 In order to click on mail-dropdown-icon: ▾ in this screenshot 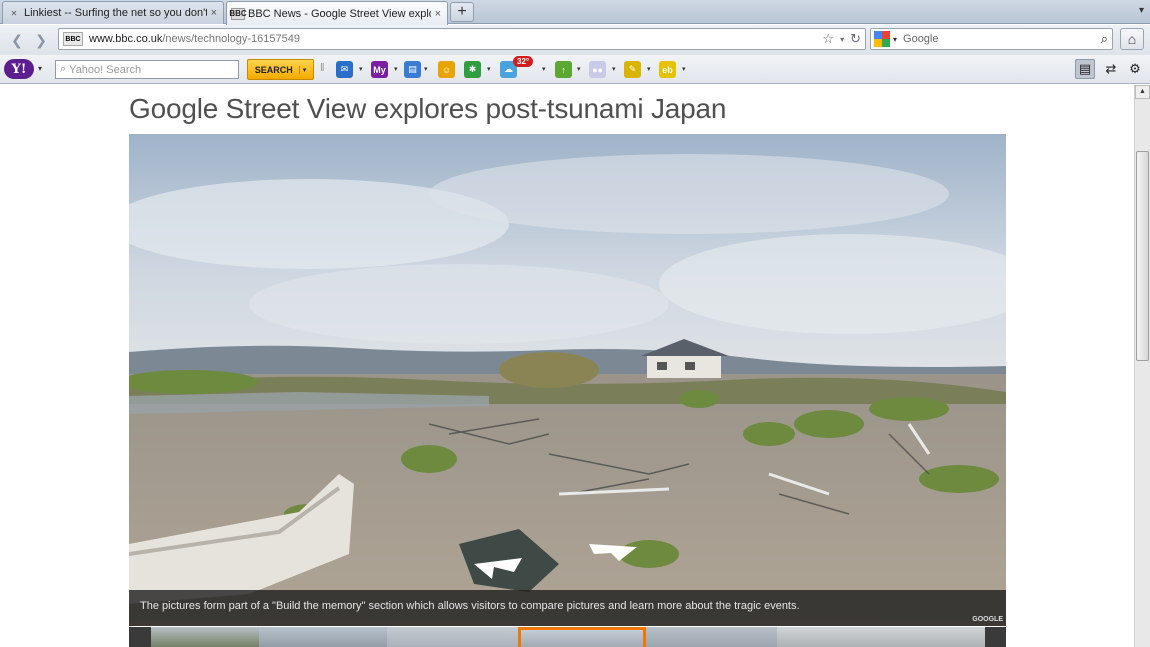, I will do `click(361, 69)`.